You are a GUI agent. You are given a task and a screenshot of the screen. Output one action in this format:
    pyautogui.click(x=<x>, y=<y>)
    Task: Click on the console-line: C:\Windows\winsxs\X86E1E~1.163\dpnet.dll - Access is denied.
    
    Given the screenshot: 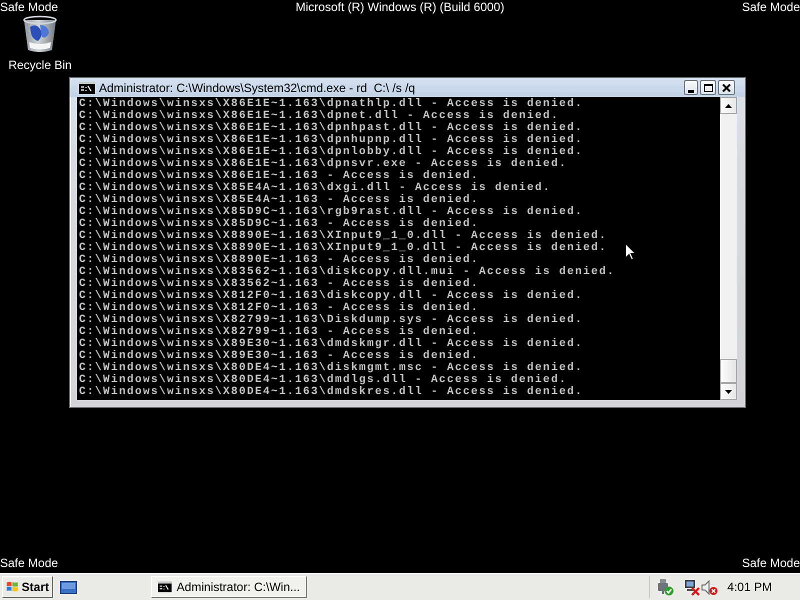 What is the action you would take?
    pyautogui.click(x=319, y=116)
    